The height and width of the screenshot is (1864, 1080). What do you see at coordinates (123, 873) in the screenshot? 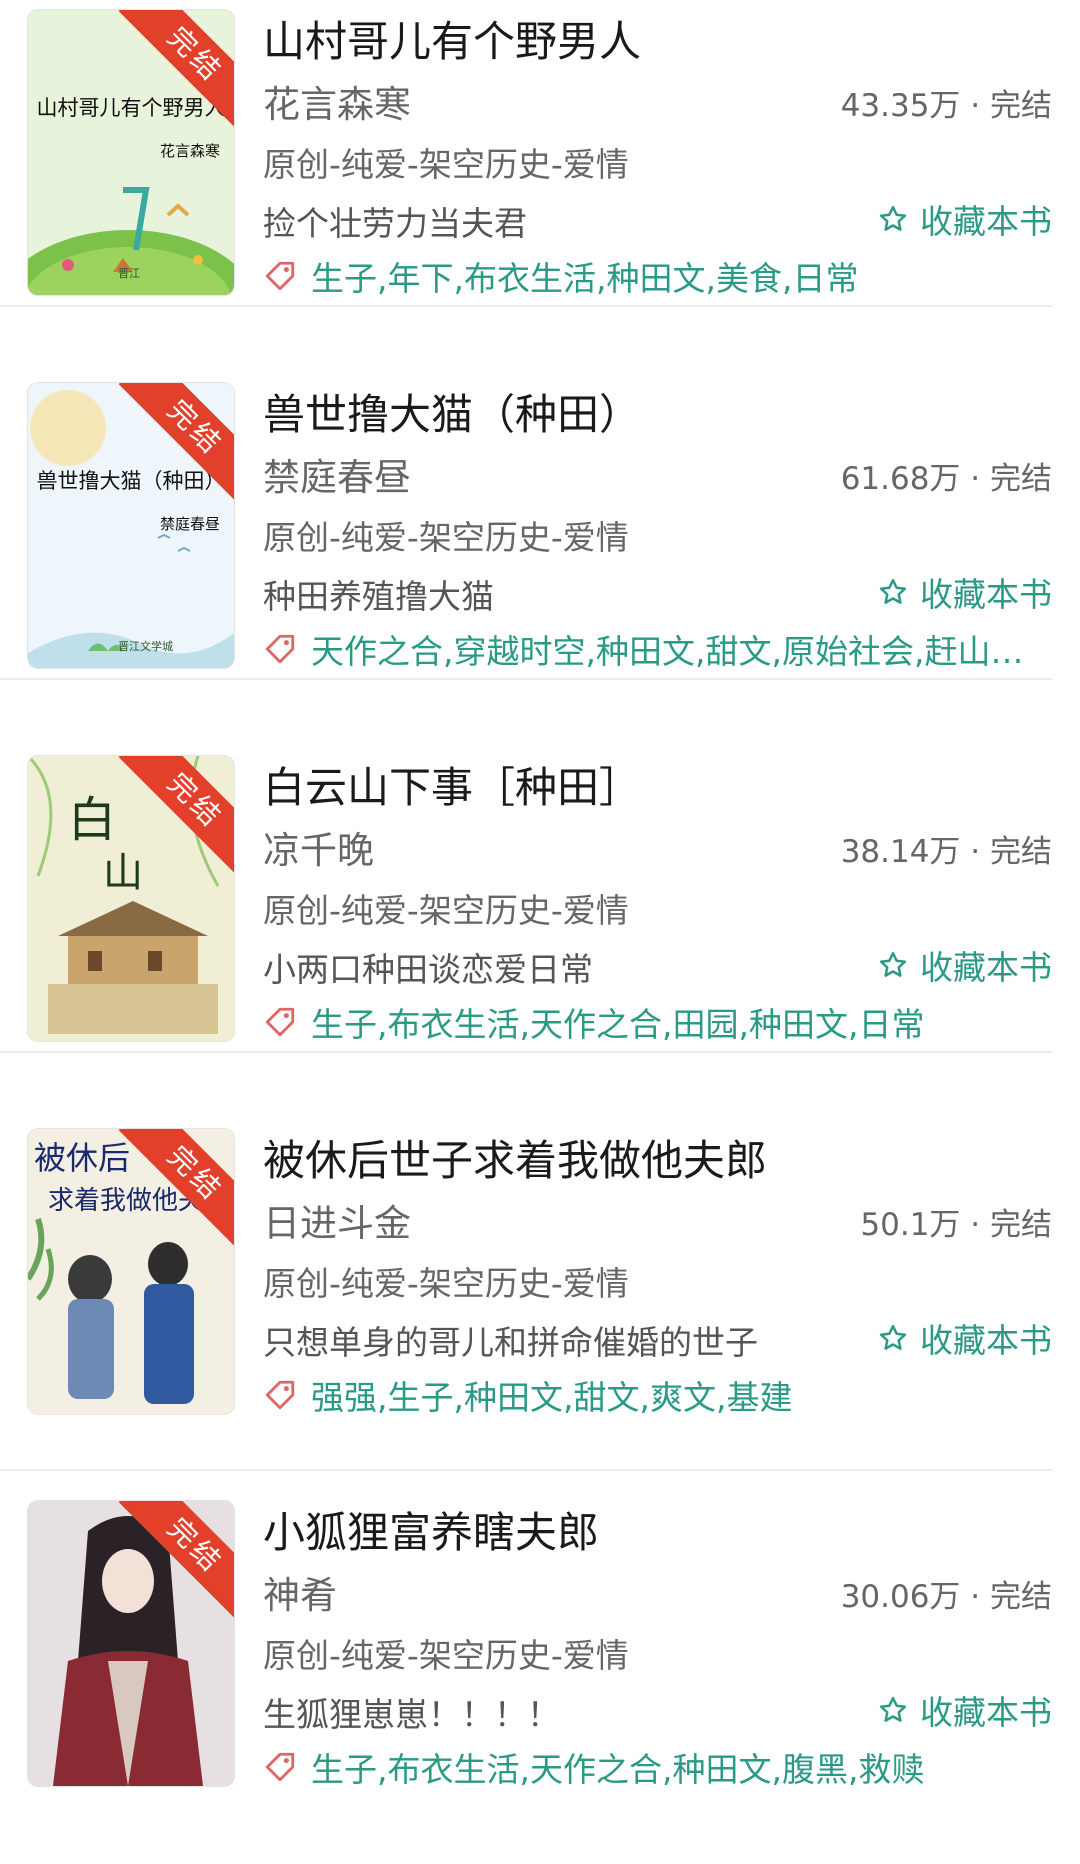
I see `svg-text: 山` at bounding box center [123, 873].